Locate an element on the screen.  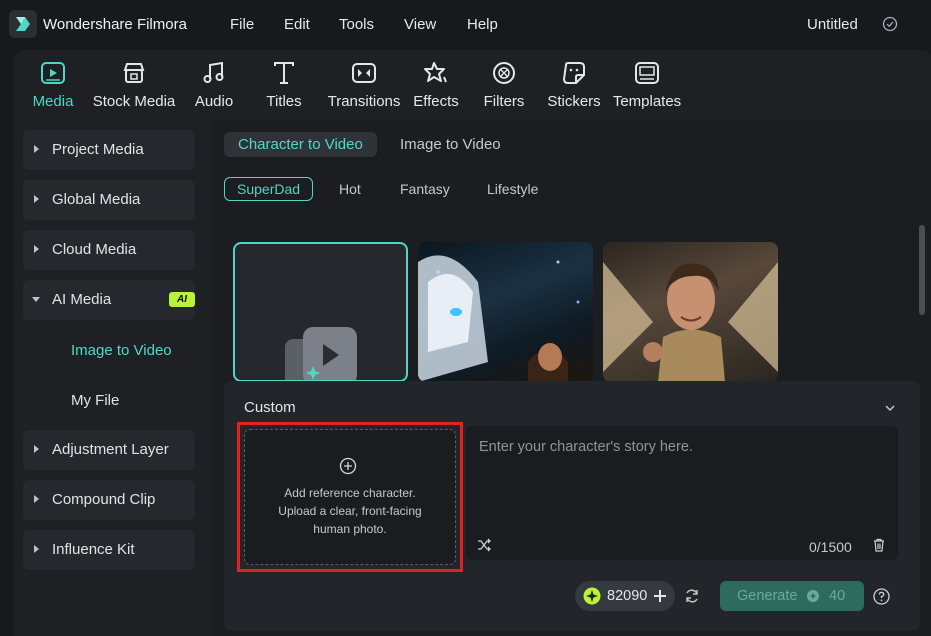
robot-scene-image is located at coordinates (499, 318).